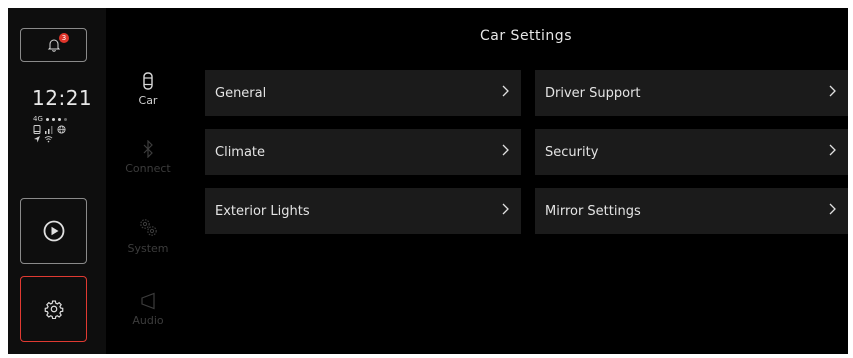  Describe the element at coordinates (148, 100) in the screenshot. I see `category-label: Car` at that location.